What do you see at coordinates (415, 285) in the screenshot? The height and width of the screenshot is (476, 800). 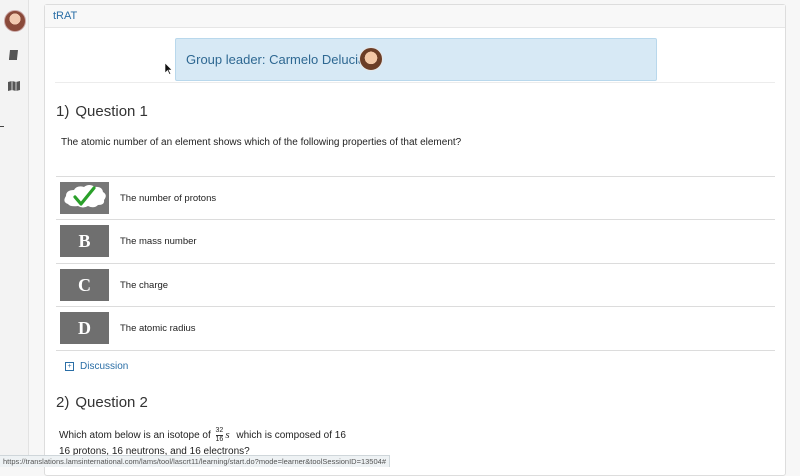 I see `option-c: C The charge` at bounding box center [415, 285].